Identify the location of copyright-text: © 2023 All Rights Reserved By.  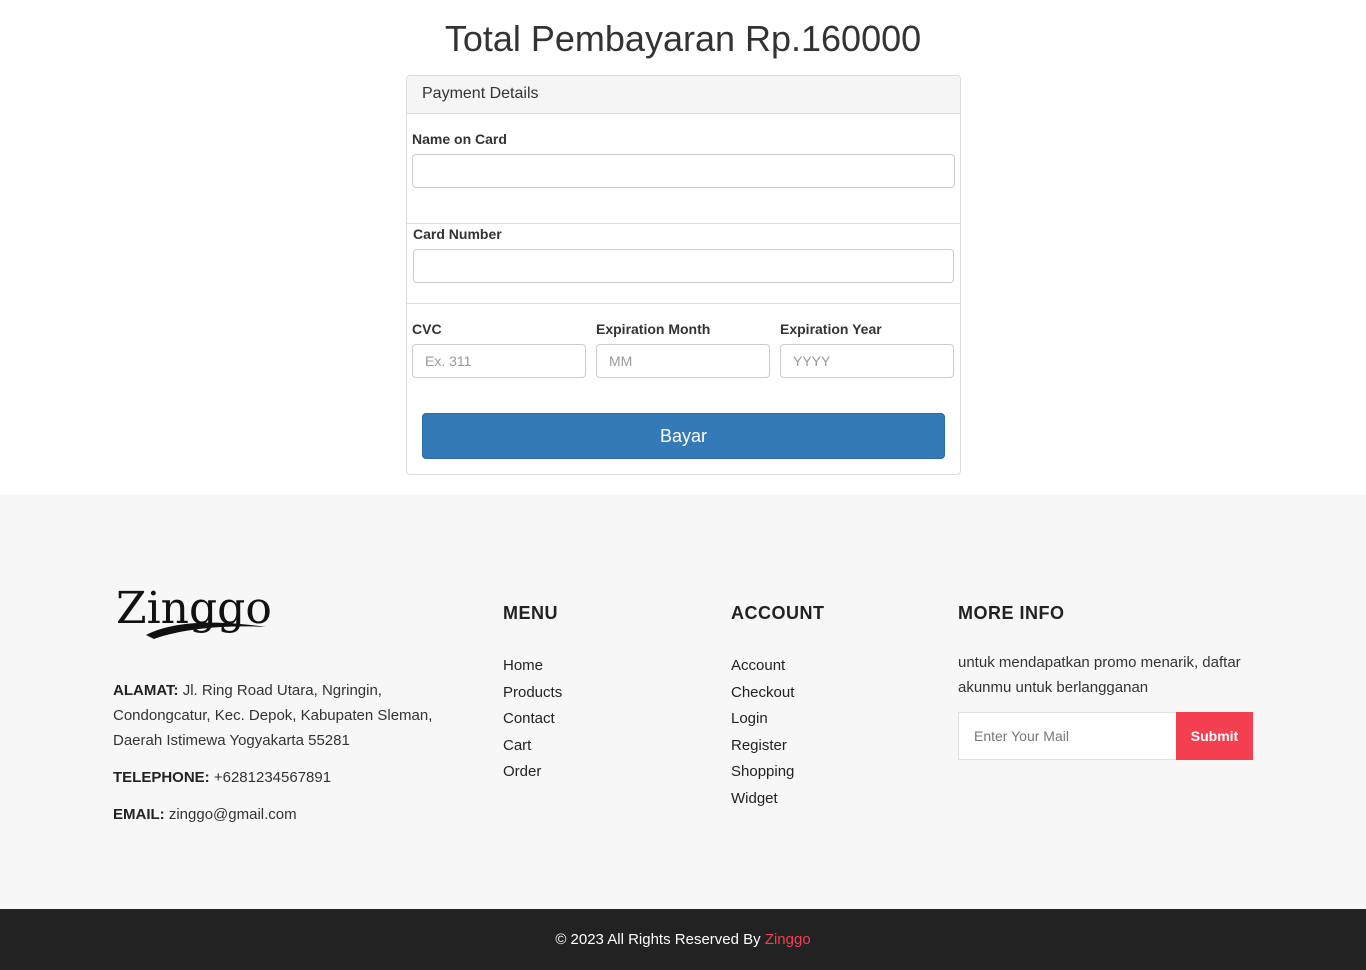
(658, 939).